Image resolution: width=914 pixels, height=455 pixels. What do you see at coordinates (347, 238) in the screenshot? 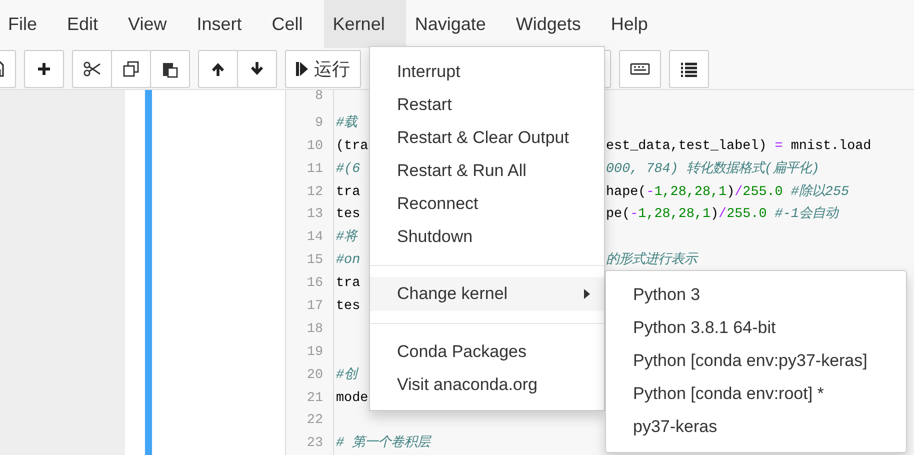
I see `code-text: #将` at bounding box center [347, 238].